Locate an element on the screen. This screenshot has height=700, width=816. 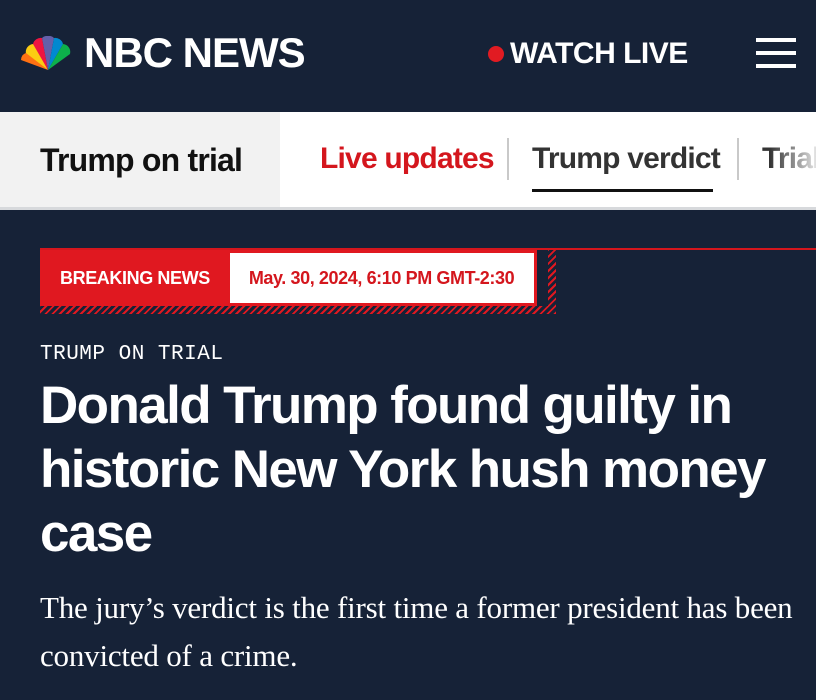
watch-live-button: WATCH LIVE is located at coordinates (588, 54).